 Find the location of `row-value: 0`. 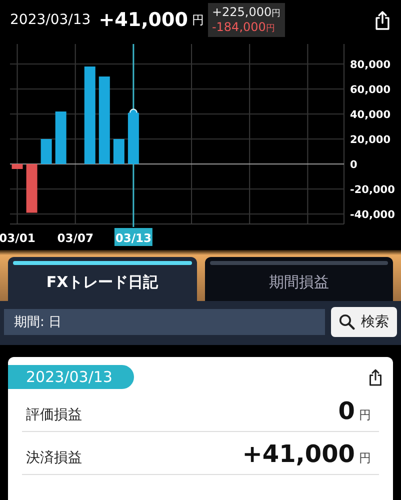

row-value: 0 is located at coordinates (346, 411).